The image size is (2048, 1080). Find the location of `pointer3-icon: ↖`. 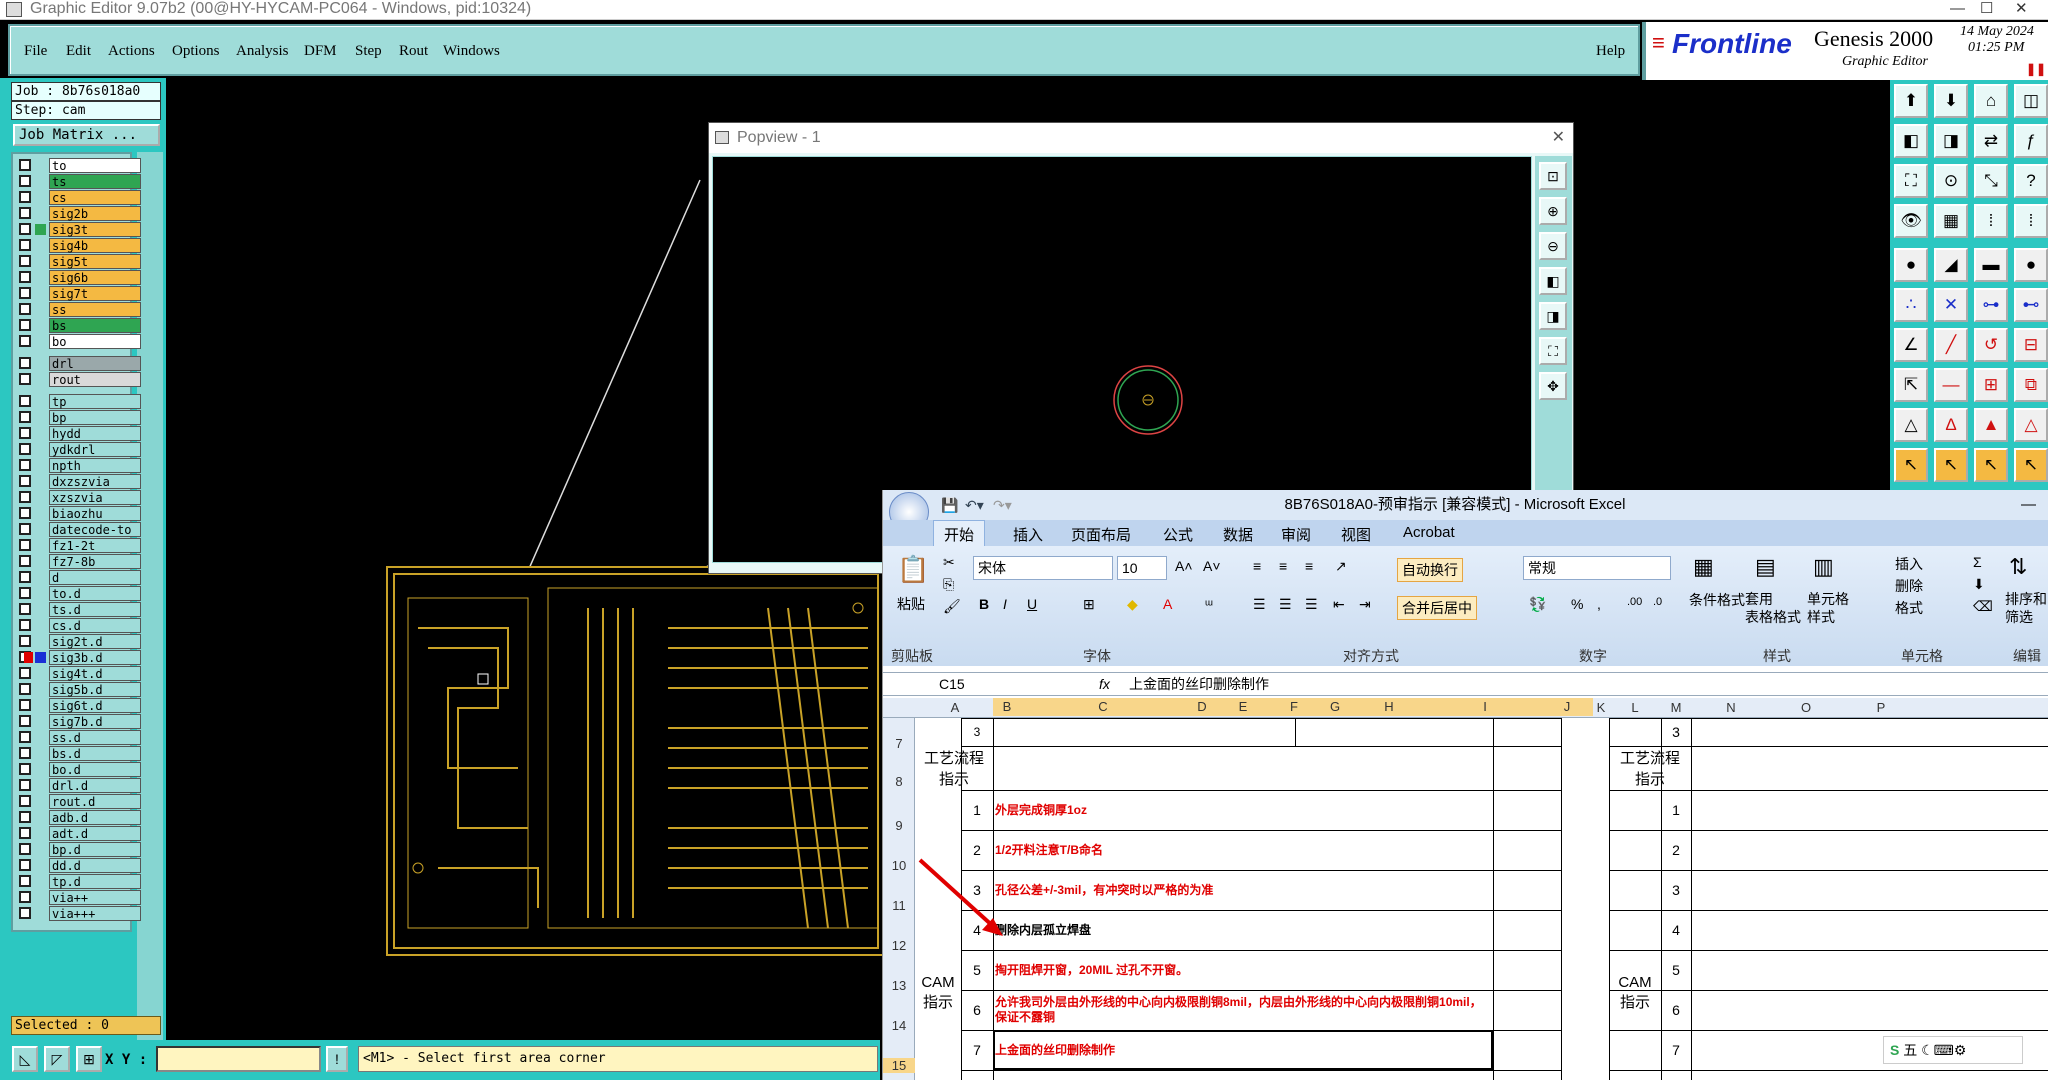

pointer3-icon: ↖ is located at coordinates (1991, 465).